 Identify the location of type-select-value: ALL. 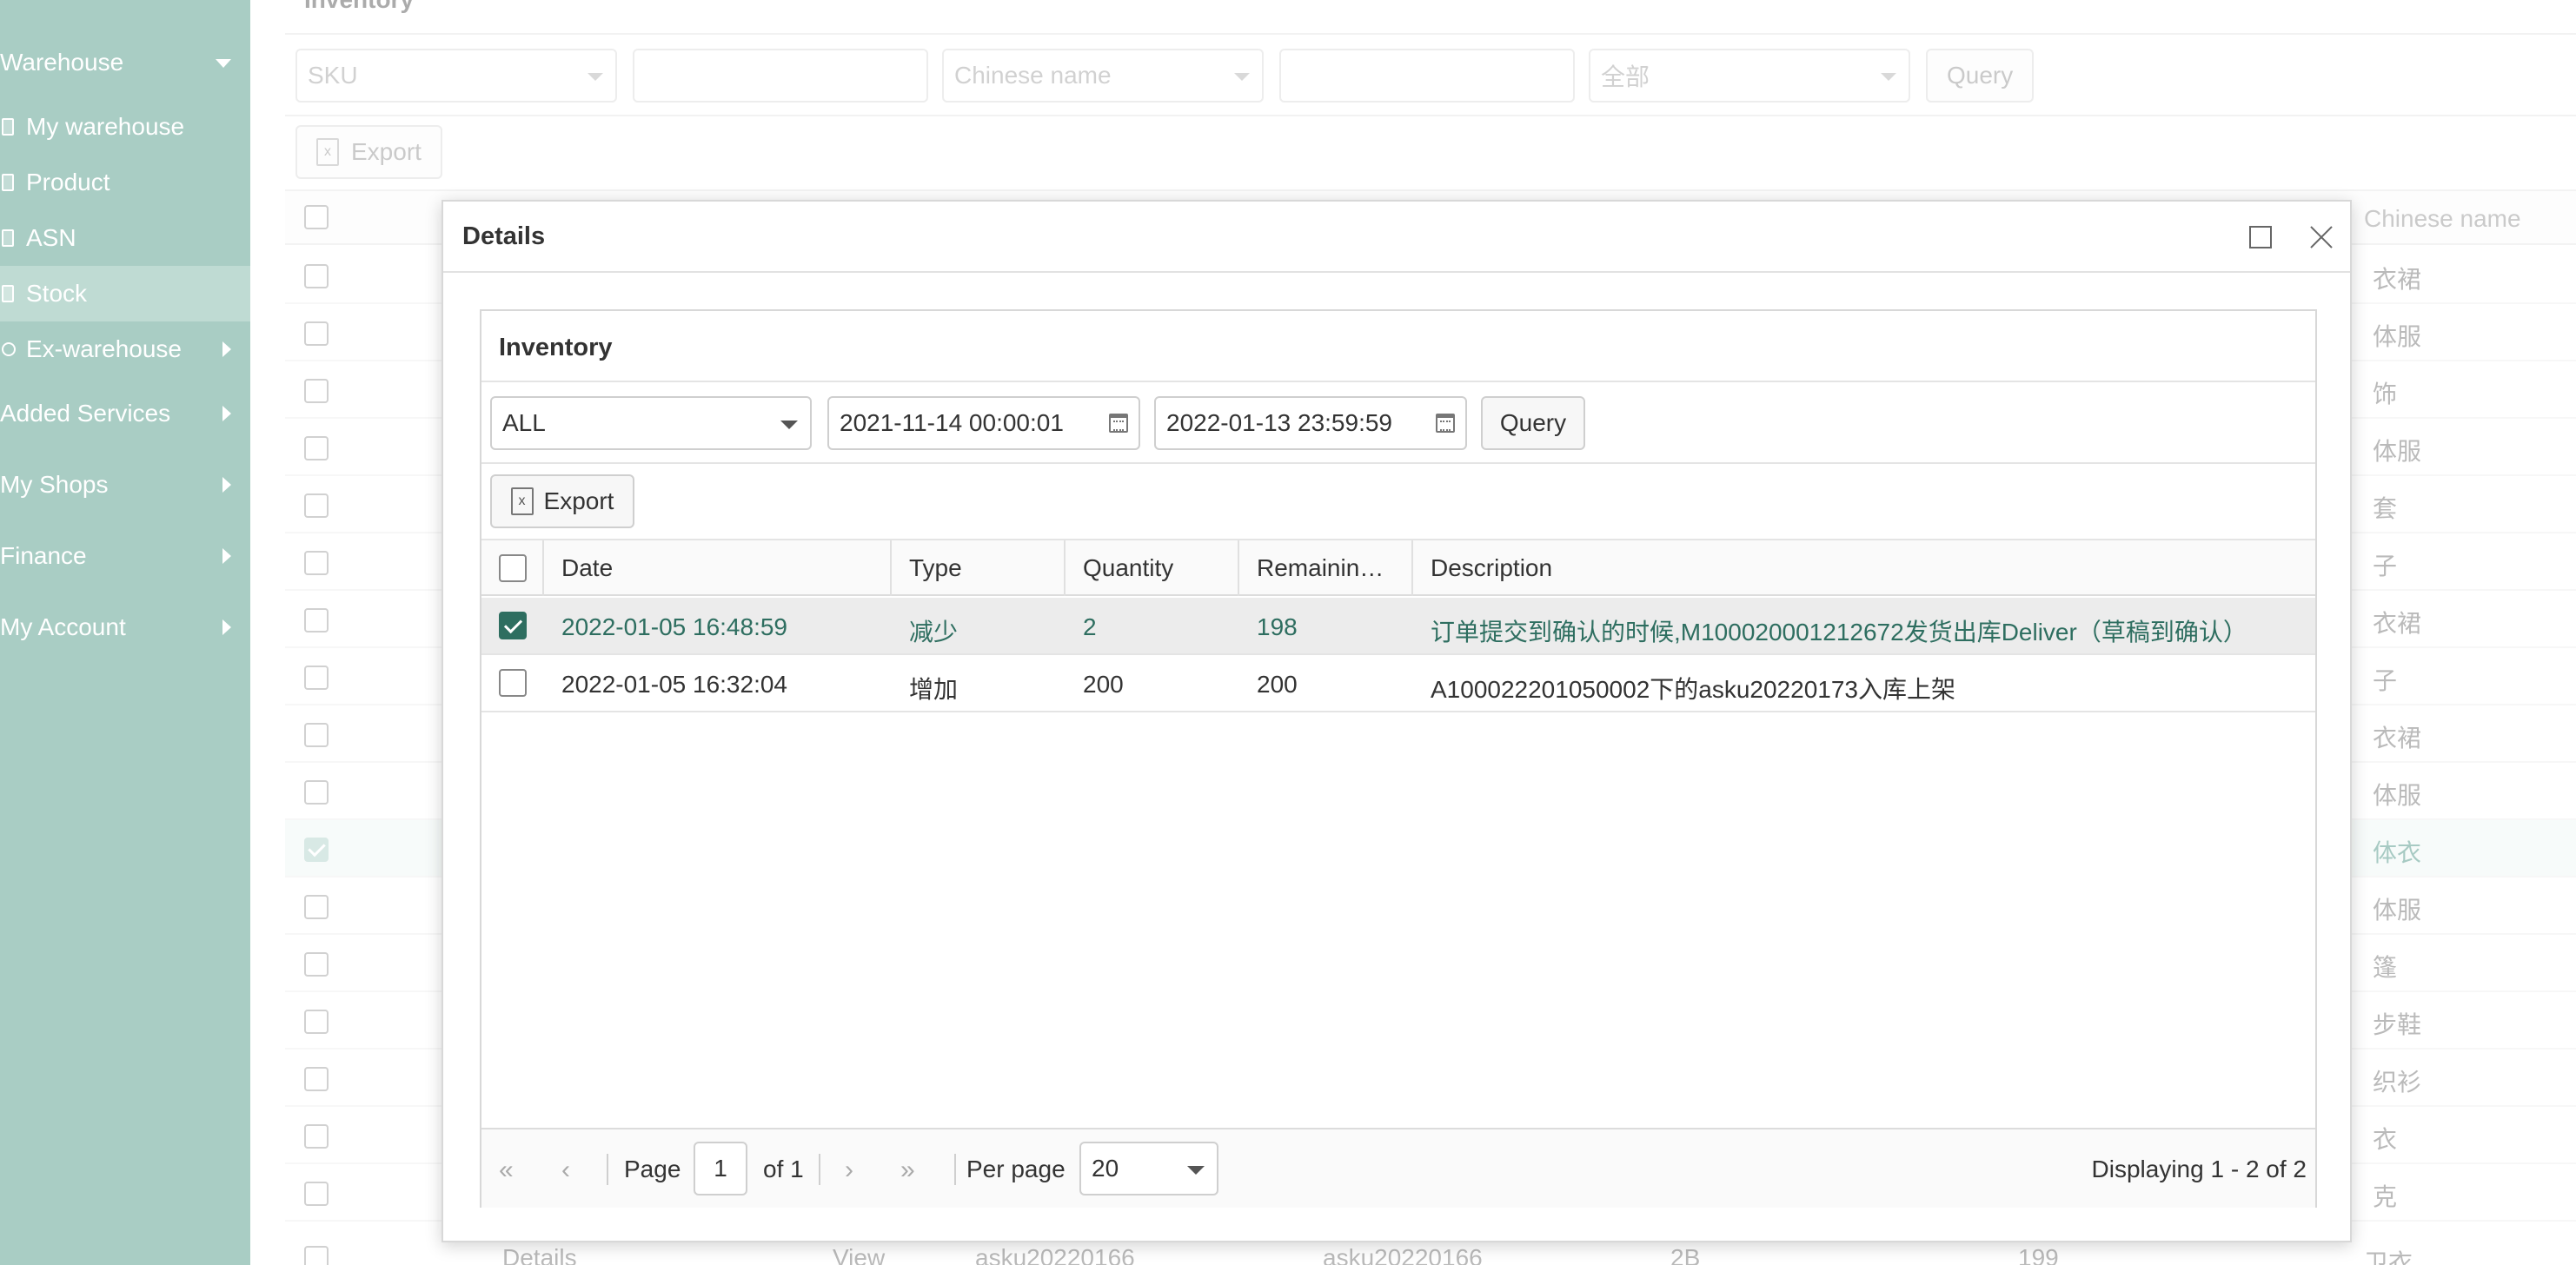
(524, 422).